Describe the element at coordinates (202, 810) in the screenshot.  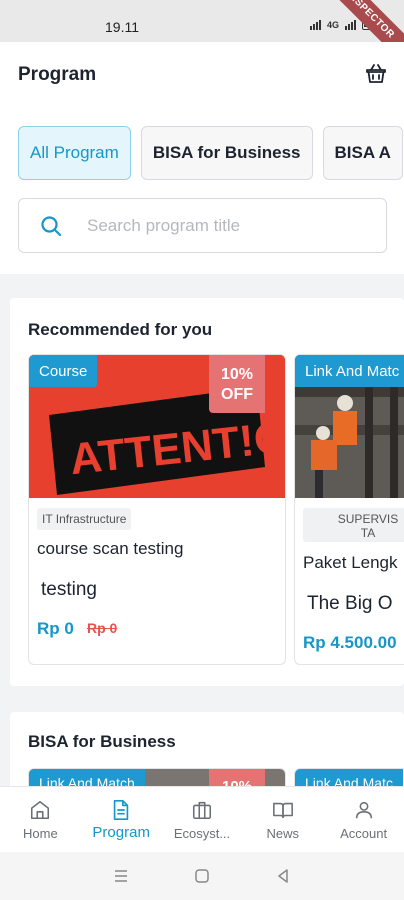
I see `briefcase-icon` at that location.